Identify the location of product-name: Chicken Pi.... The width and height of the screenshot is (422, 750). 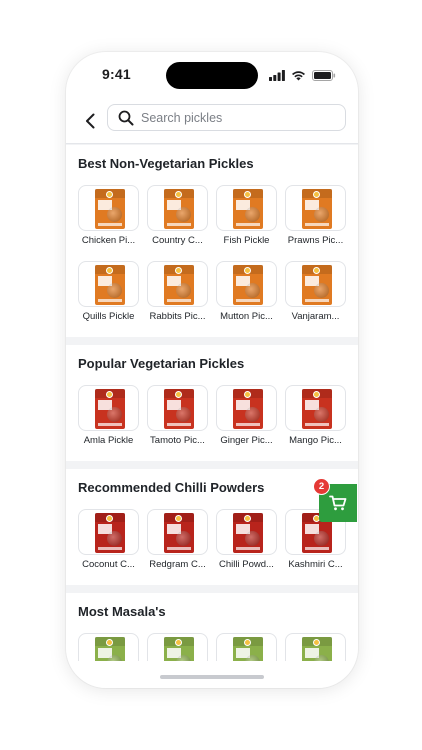
(108, 240).